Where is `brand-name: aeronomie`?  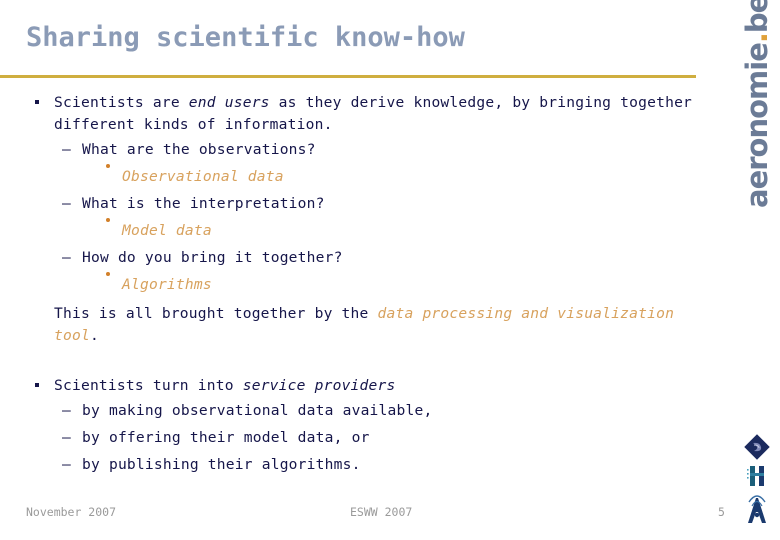 brand-name: aeronomie is located at coordinates (757, 125).